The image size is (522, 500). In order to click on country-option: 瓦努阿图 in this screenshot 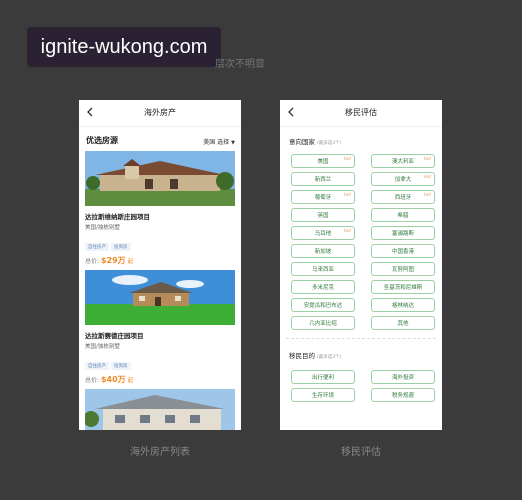, I will do `click(403, 269)`.